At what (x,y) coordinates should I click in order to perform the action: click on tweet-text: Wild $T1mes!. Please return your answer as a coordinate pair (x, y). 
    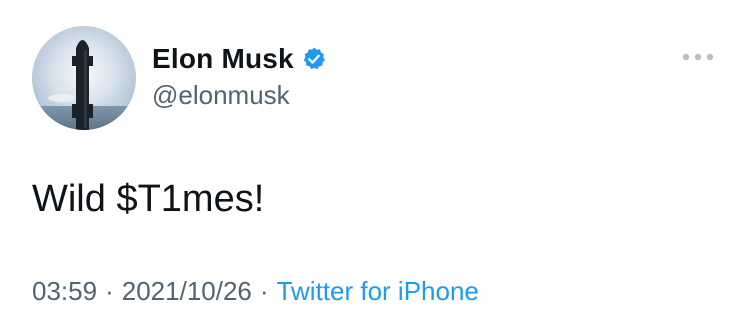
    Looking at the image, I should click on (148, 199).